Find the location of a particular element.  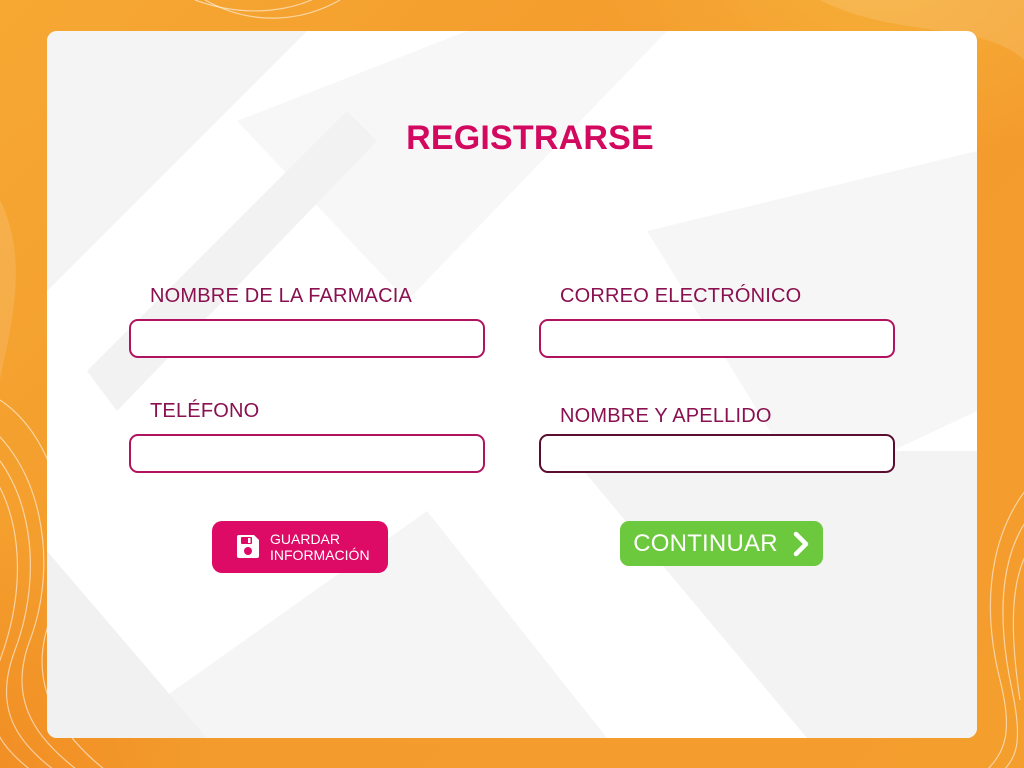

continue-button: CONTINUAR is located at coordinates (721, 543).